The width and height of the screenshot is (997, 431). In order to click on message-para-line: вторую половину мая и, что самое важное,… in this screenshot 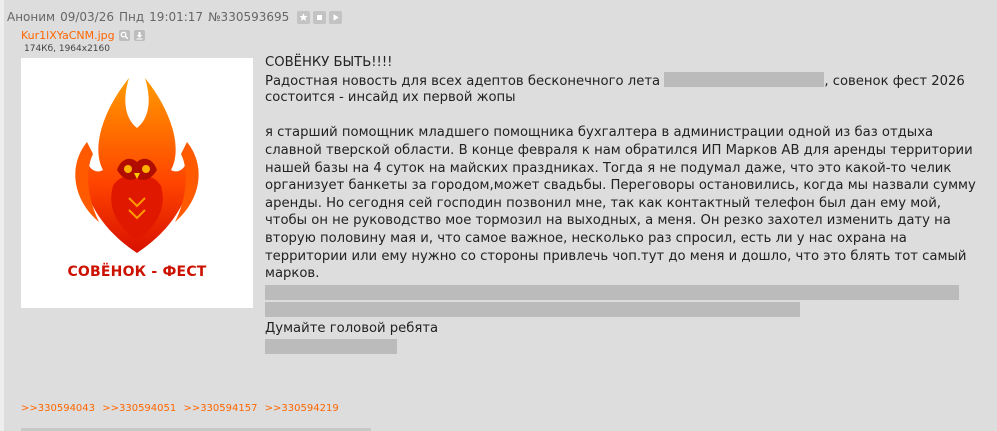, I will do `click(586, 238)`.